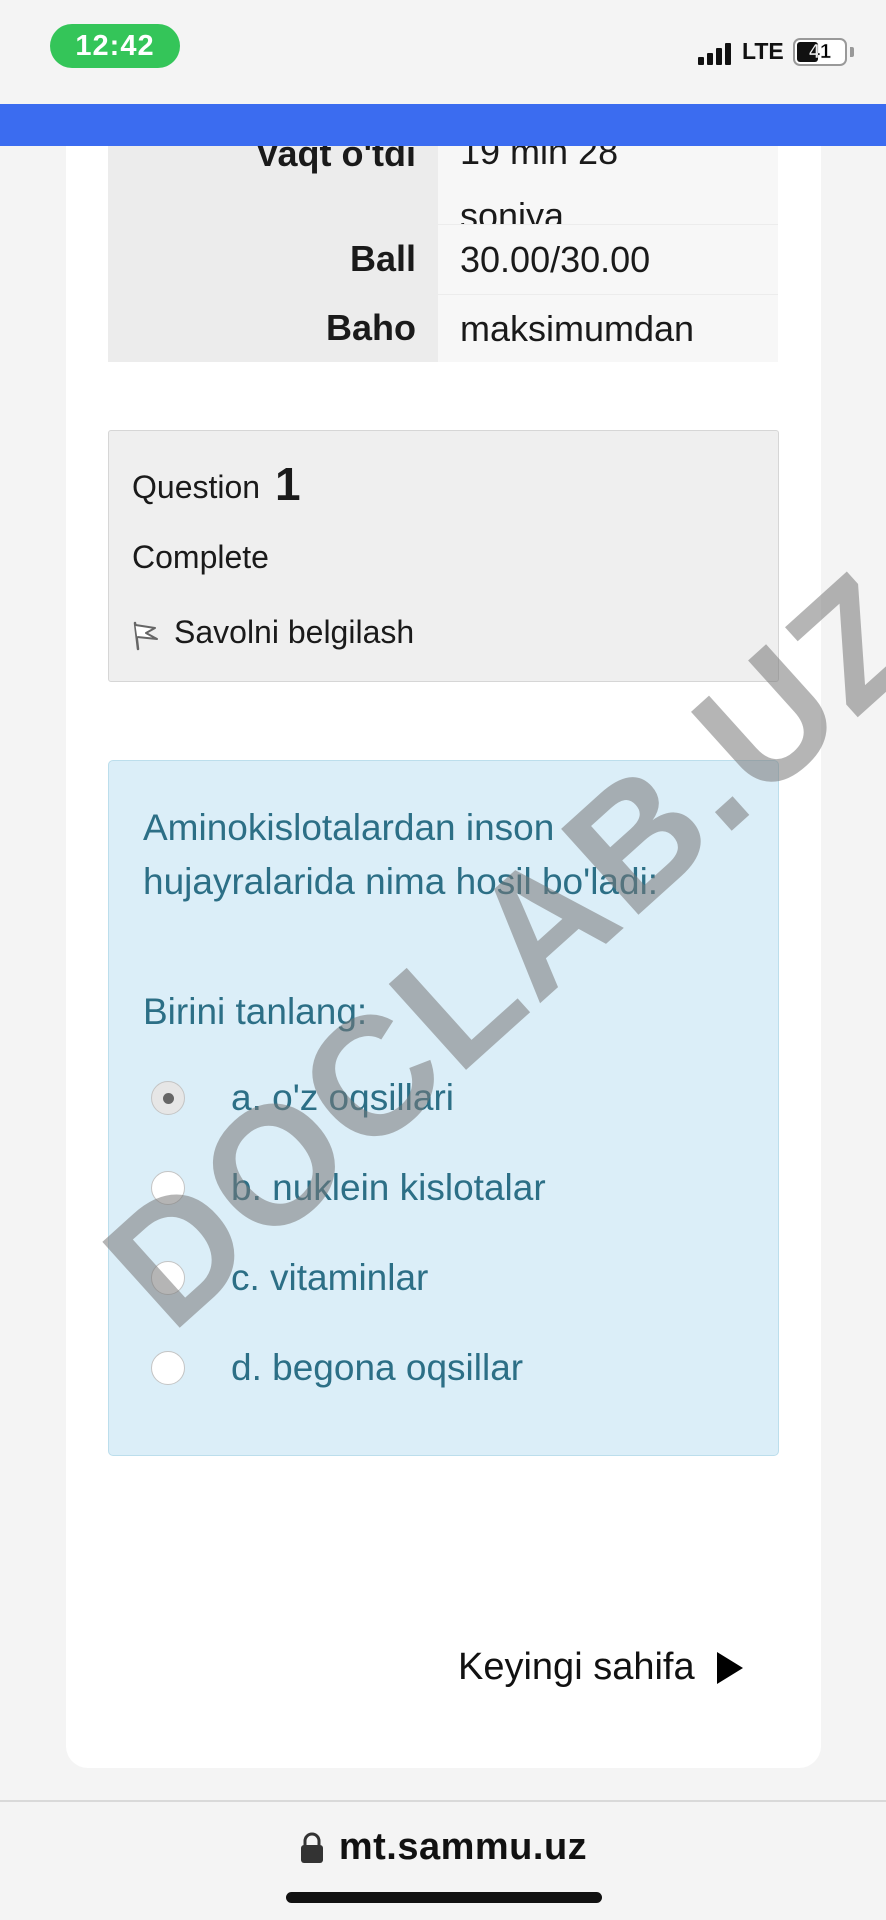 Image resolution: width=886 pixels, height=1920 pixels. What do you see at coordinates (716, 52) in the screenshot?
I see `signal-icon` at bounding box center [716, 52].